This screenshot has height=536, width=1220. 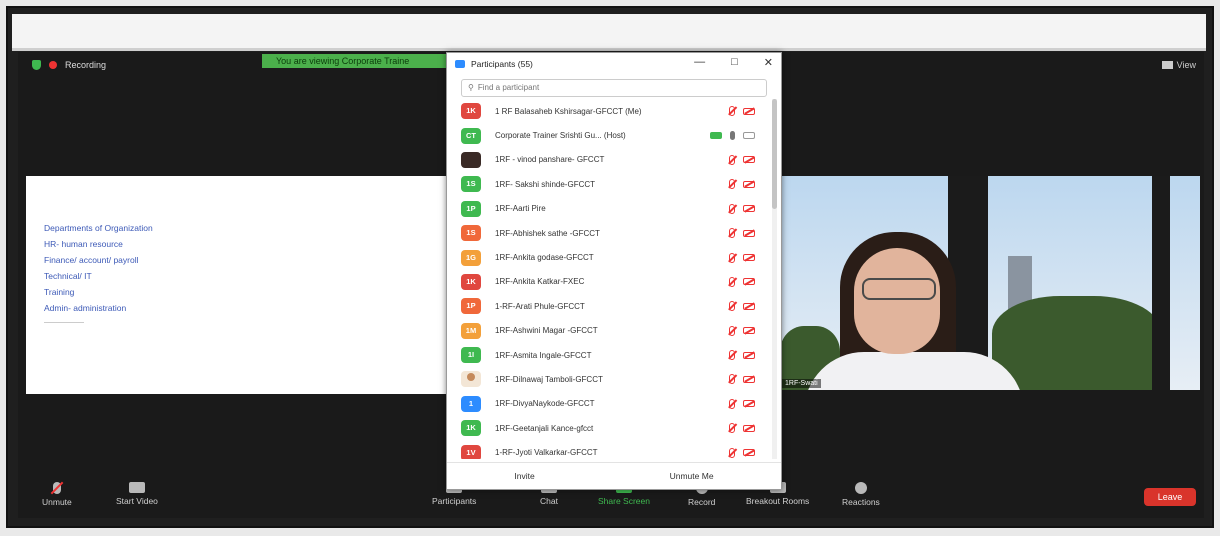 I want to click on participant-name: 1RF-Abhishek sathe -GFCCT, so click(x=547, y=233).